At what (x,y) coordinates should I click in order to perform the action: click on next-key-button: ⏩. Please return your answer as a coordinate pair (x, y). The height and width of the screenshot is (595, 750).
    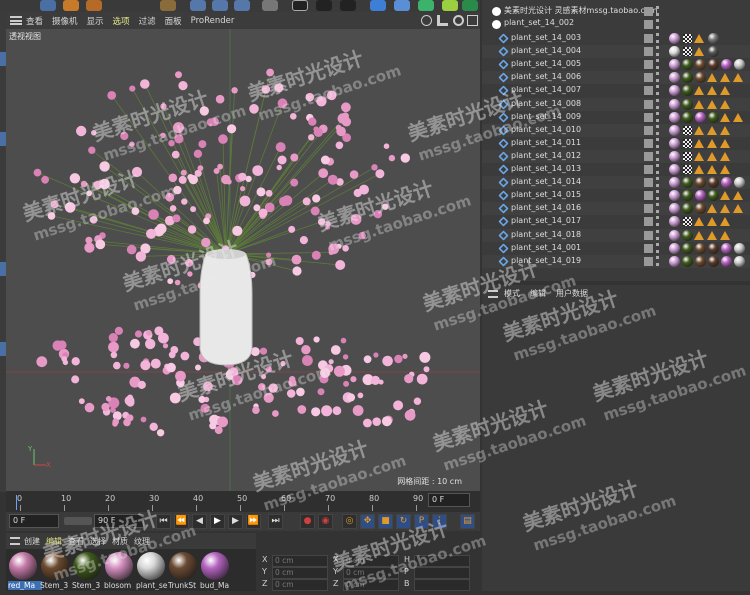
    Looking at the image, I should click on (253, 521).